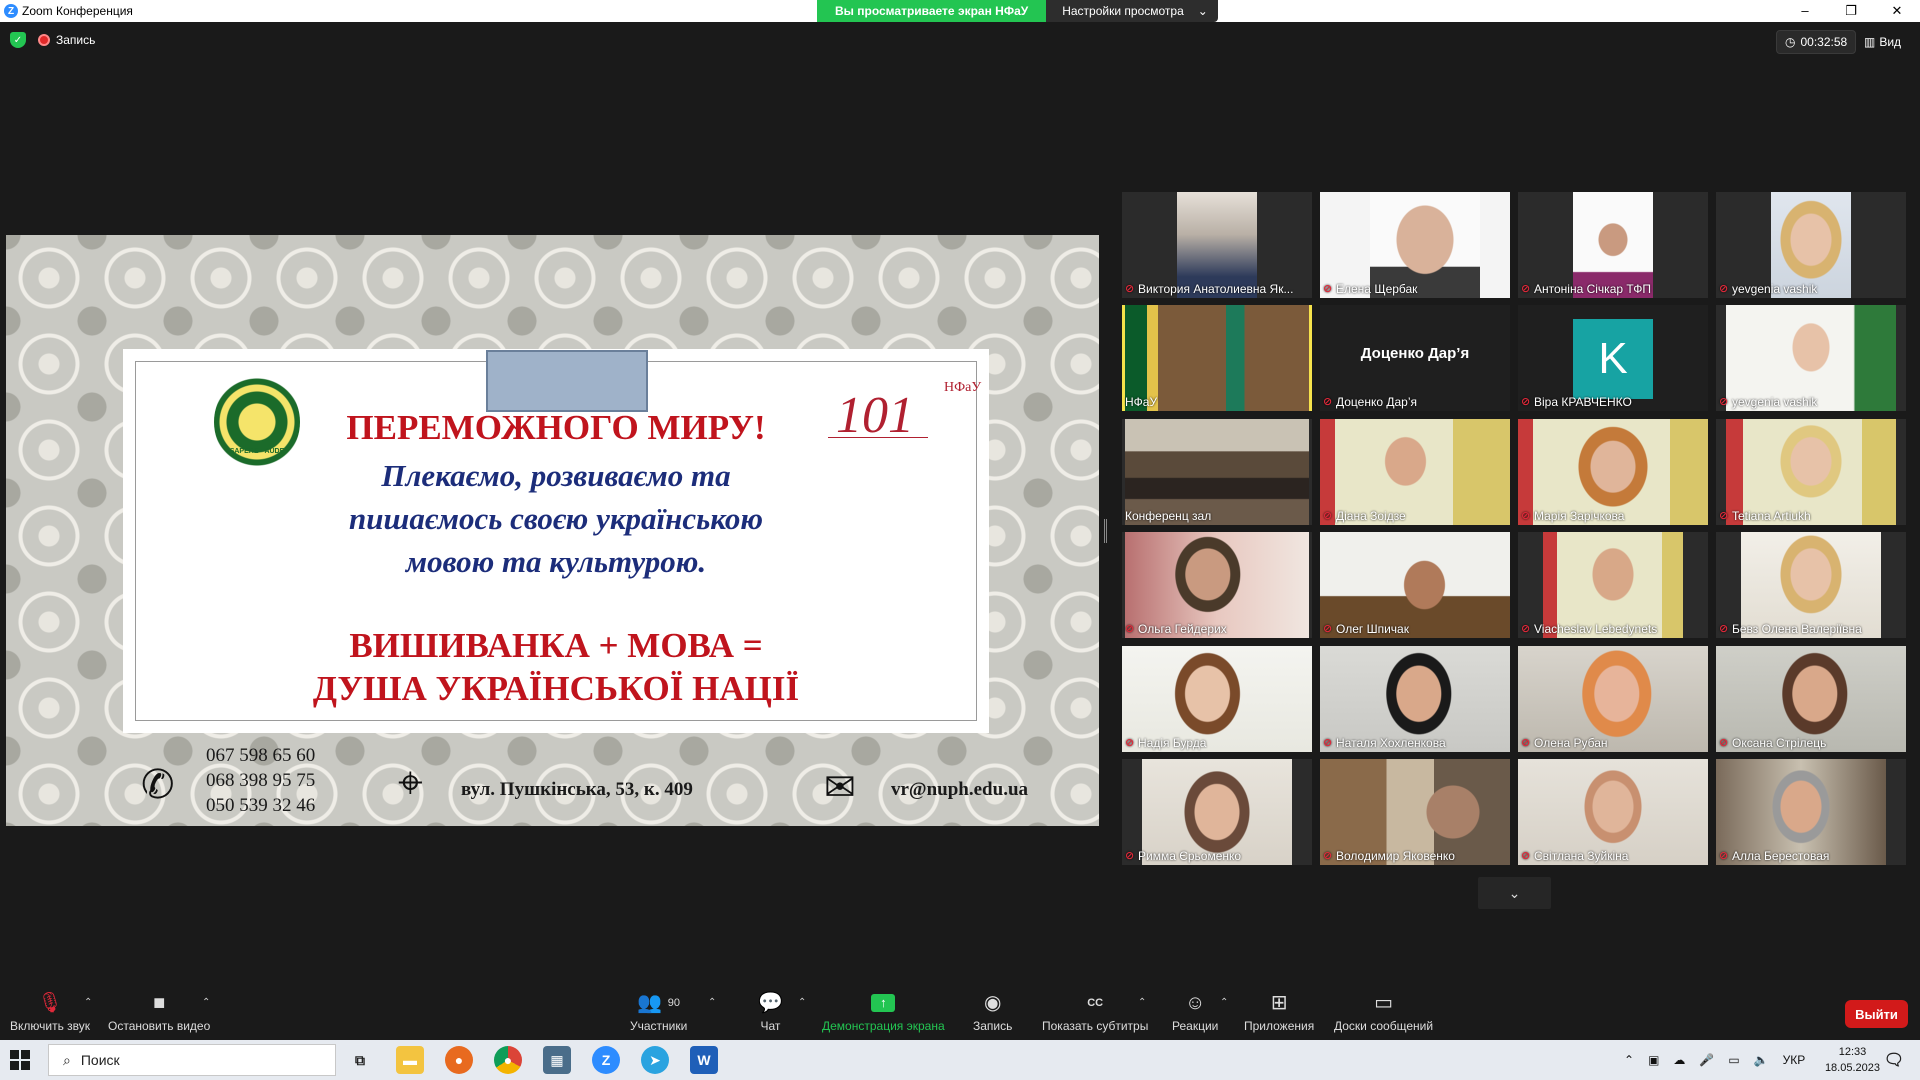 Image resolution: width=1920 pixels, height=1080 pixels. I want to click on participant-tile: Доценко Дар’я ⊘ Доценко Дар’я, so click(1415, 358).